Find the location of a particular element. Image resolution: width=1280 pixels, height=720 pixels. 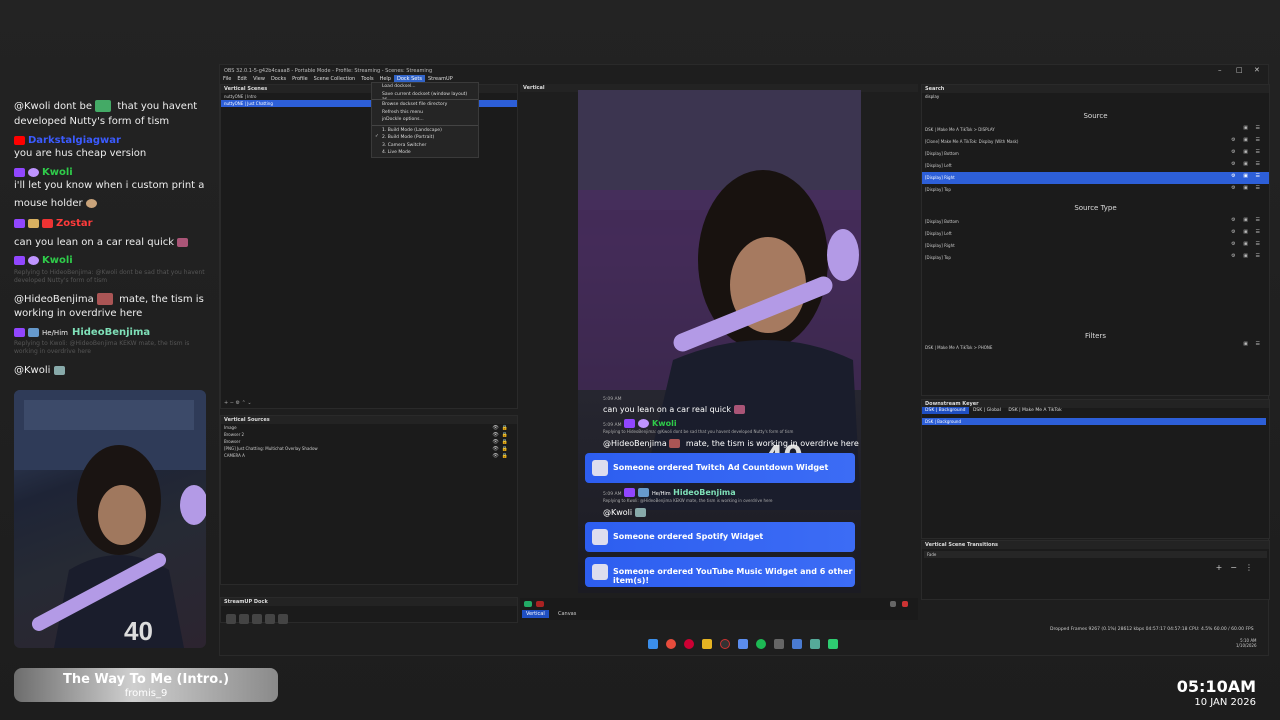

source-label: Browser is located at coordinates (232, 441).